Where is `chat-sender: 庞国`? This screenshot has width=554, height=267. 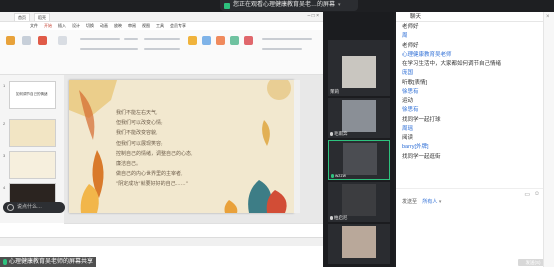 chat-sender: 庞国 is located at coordinates (408, 73).